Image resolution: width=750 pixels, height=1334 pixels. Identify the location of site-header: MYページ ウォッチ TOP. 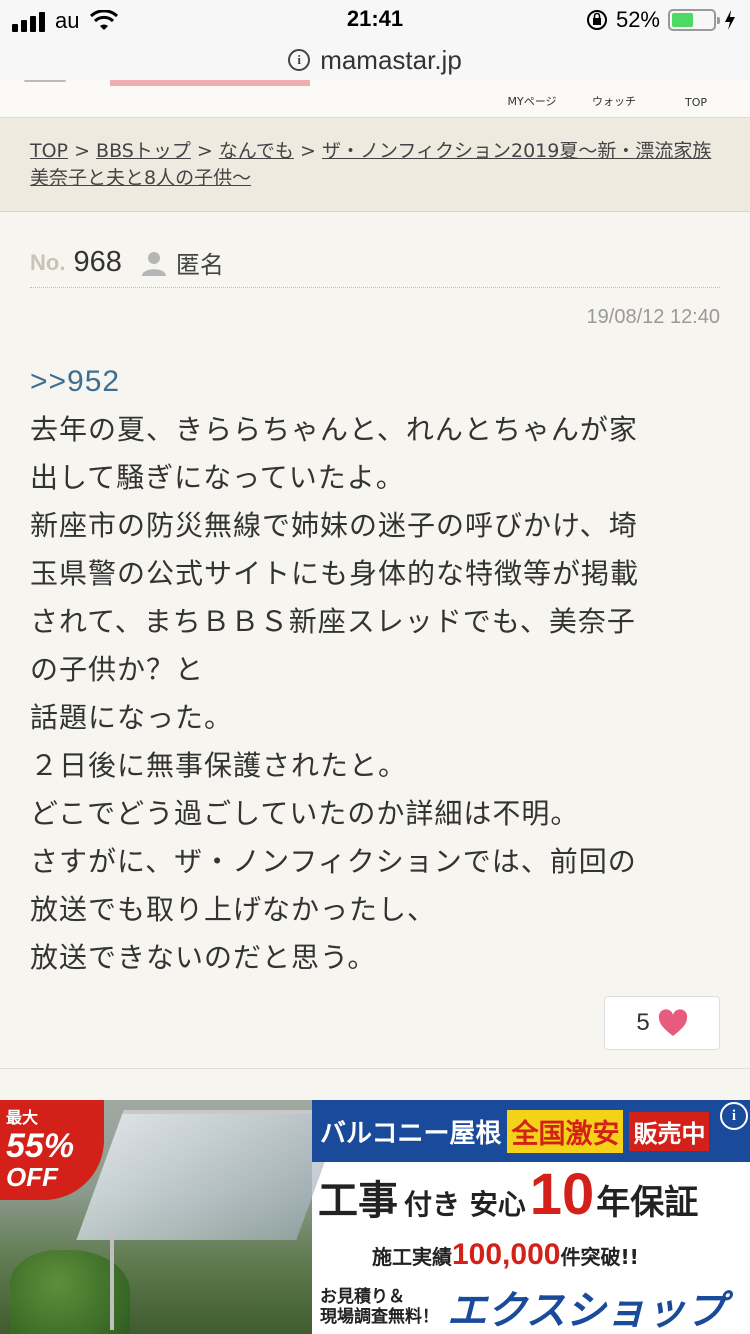
(375, 99).